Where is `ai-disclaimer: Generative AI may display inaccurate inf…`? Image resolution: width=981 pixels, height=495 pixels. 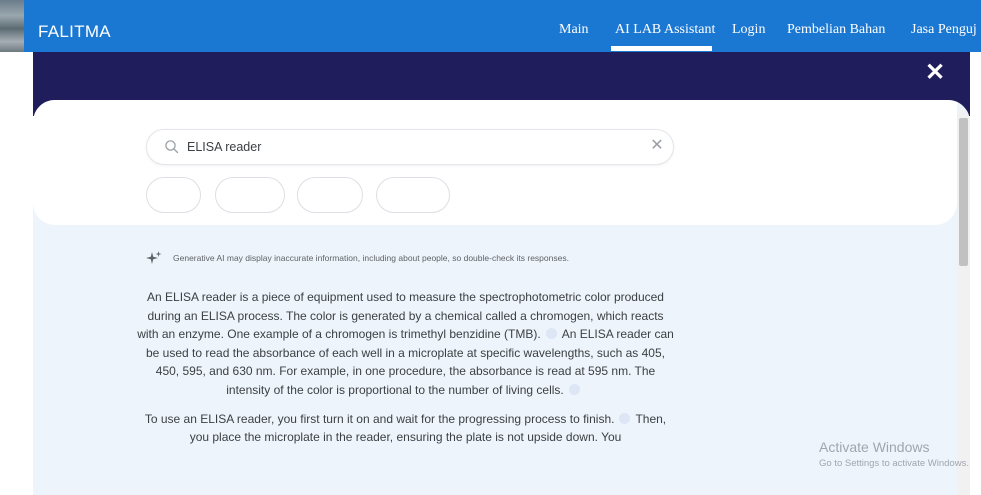 ai-disclaimer: Generative AI may display inaccurate inf… is located at coordinates (446, 258).